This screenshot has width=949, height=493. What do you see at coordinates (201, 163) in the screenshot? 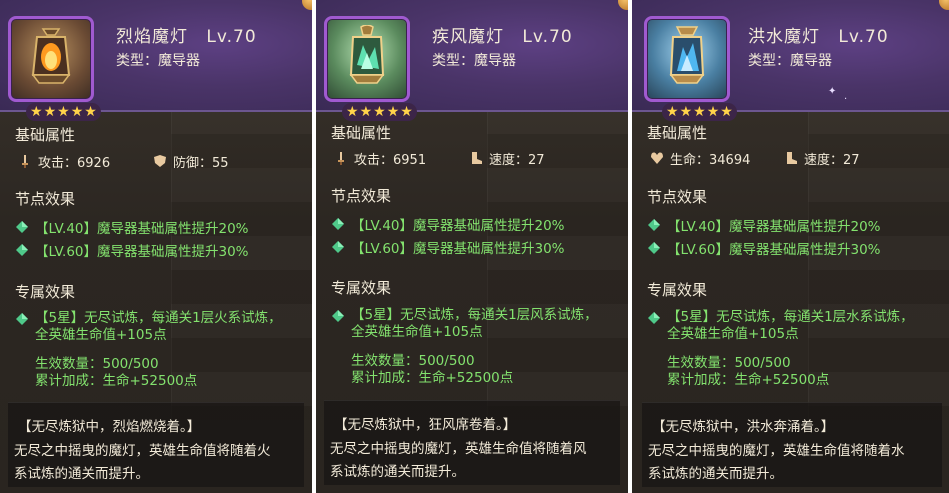
I see `defense-value: 防御：55` at bounding box center [201, 163].